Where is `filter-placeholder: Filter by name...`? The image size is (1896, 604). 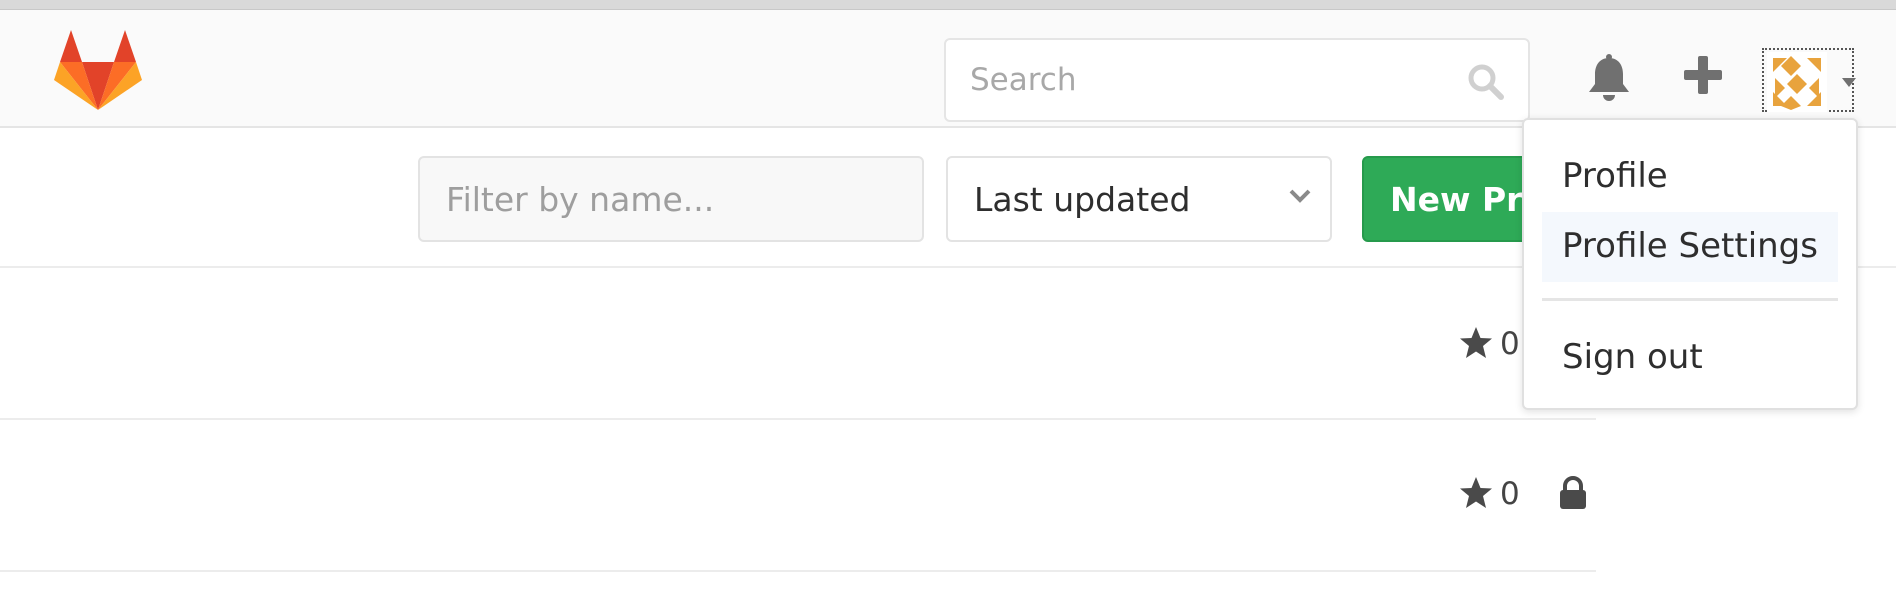 filter-placeholder: Filter by name... is located at coordinates (580, 199).